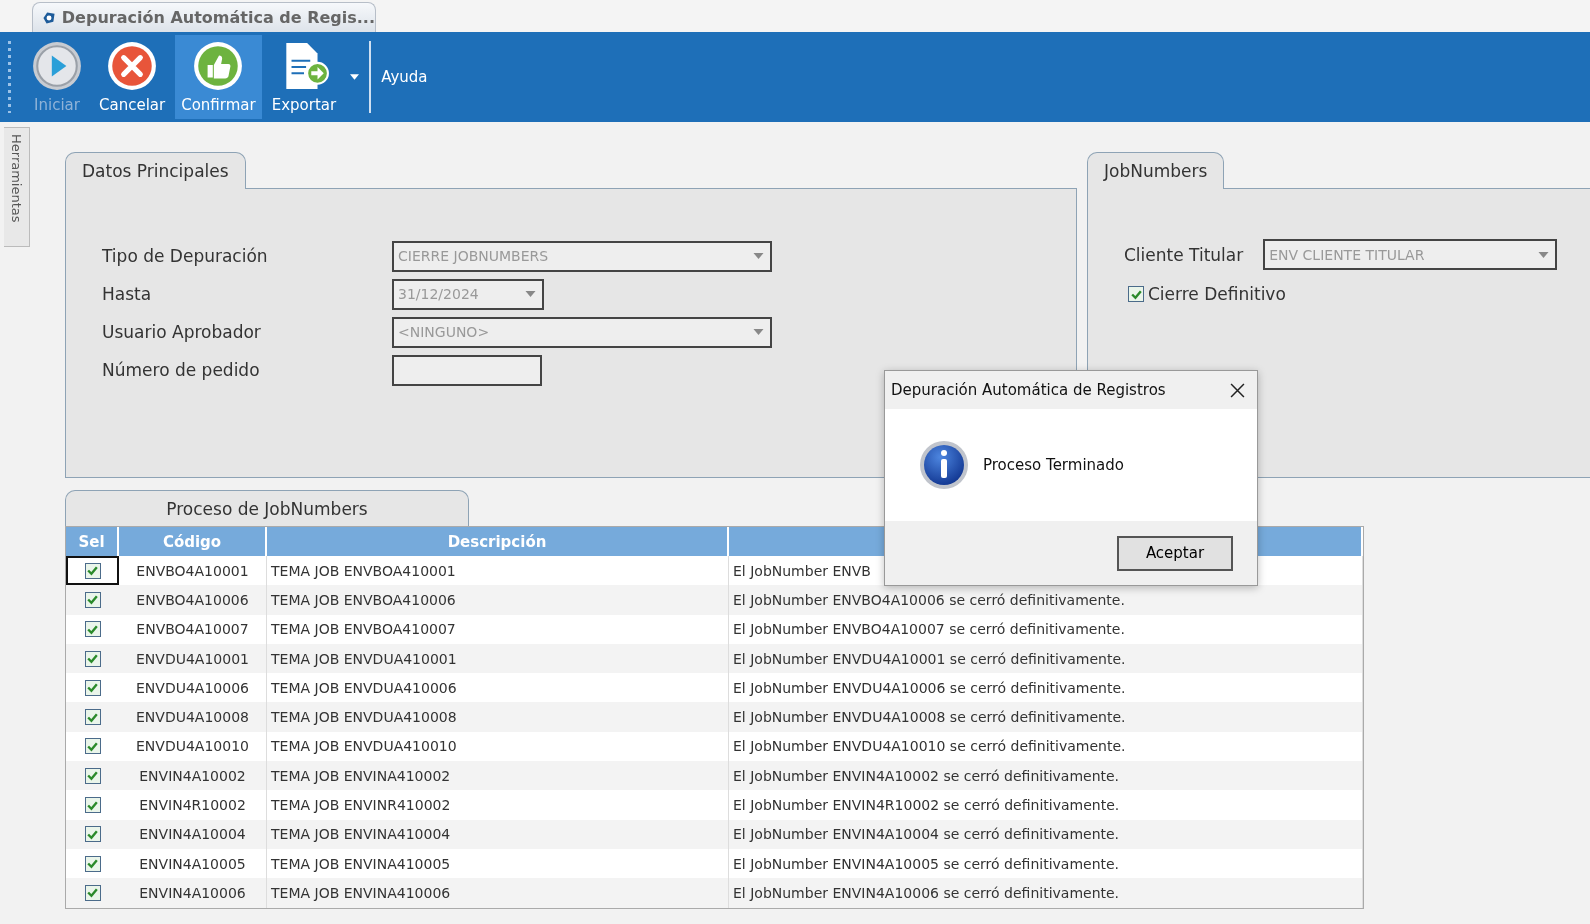 Image resolution: width=1590 pixels, height=924 pixels. Describe the element at coordinates (92, 541) in the screenshot. I see `column-header: Sel` at that location.